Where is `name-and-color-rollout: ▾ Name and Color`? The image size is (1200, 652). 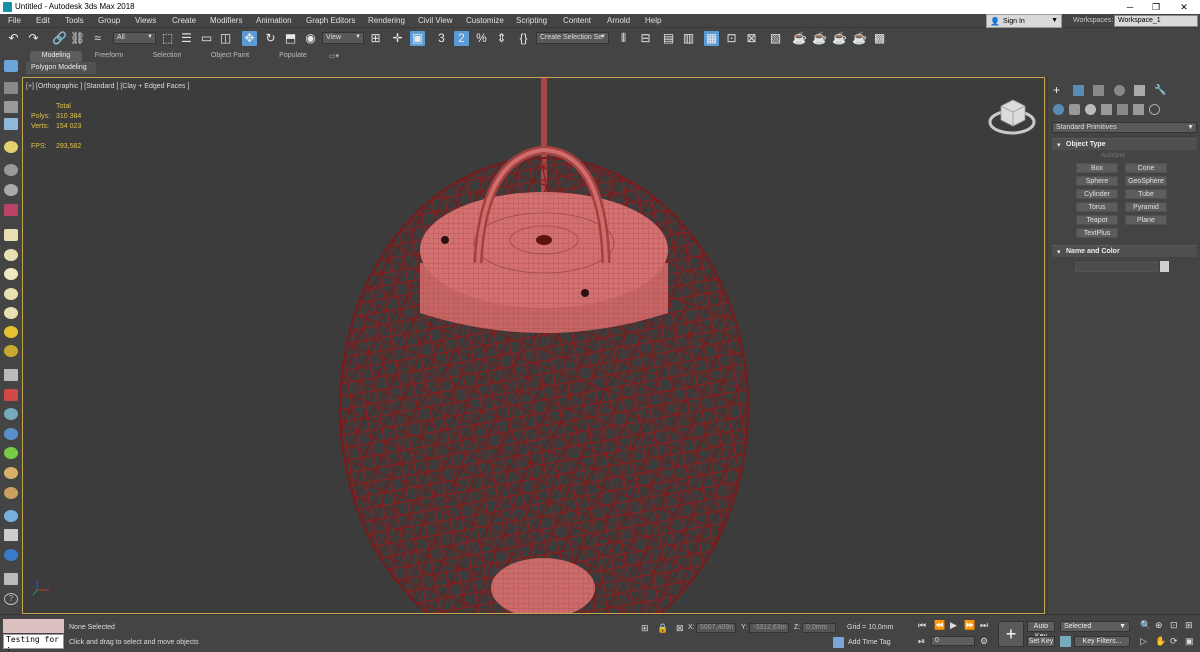
name-and-color-rollout: ▾ Name and Color is located at coordinates (1124, 251).